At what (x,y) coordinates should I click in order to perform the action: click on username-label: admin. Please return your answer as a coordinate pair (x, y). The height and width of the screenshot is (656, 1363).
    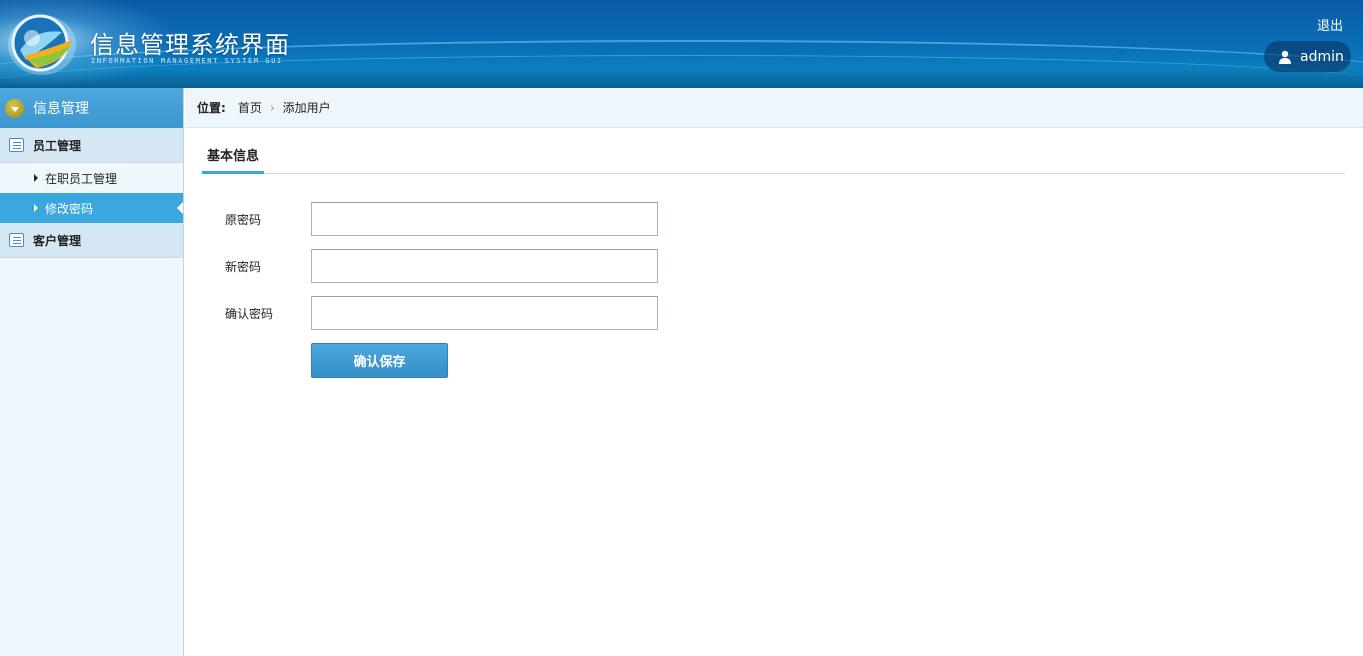
    Looking at the image, I should click on (1322, 56).